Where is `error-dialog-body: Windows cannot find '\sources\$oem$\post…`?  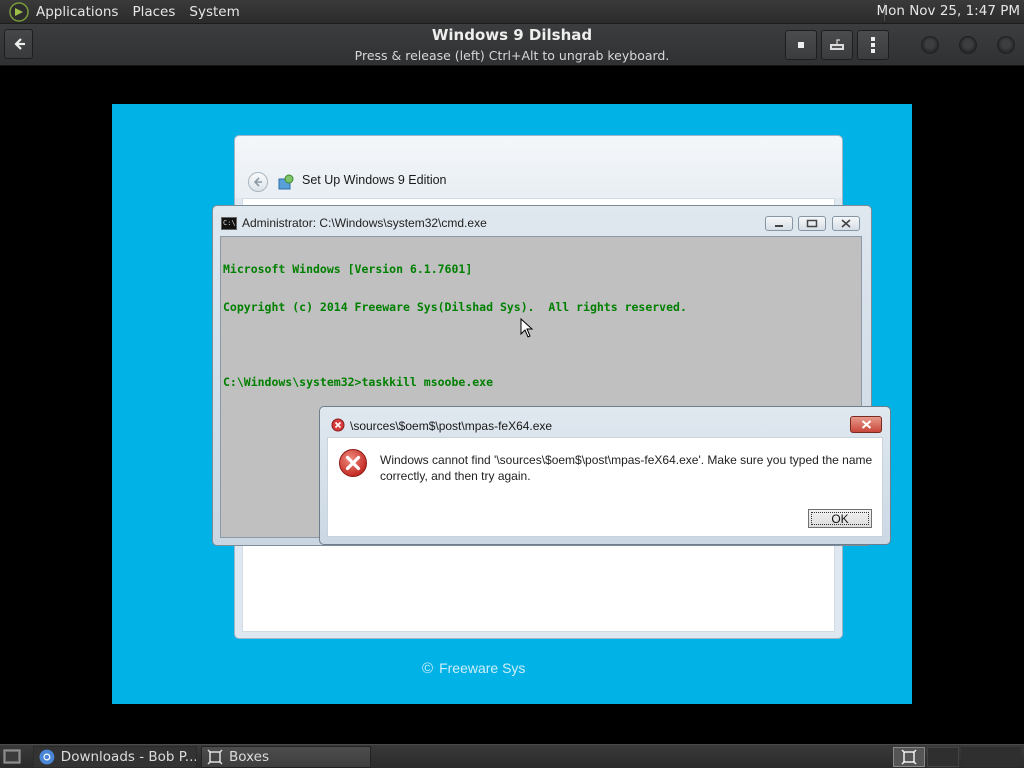 error-dialog-body: Windows cannot find '\sources\$oem$\post… is located at coordinates (605, 487).